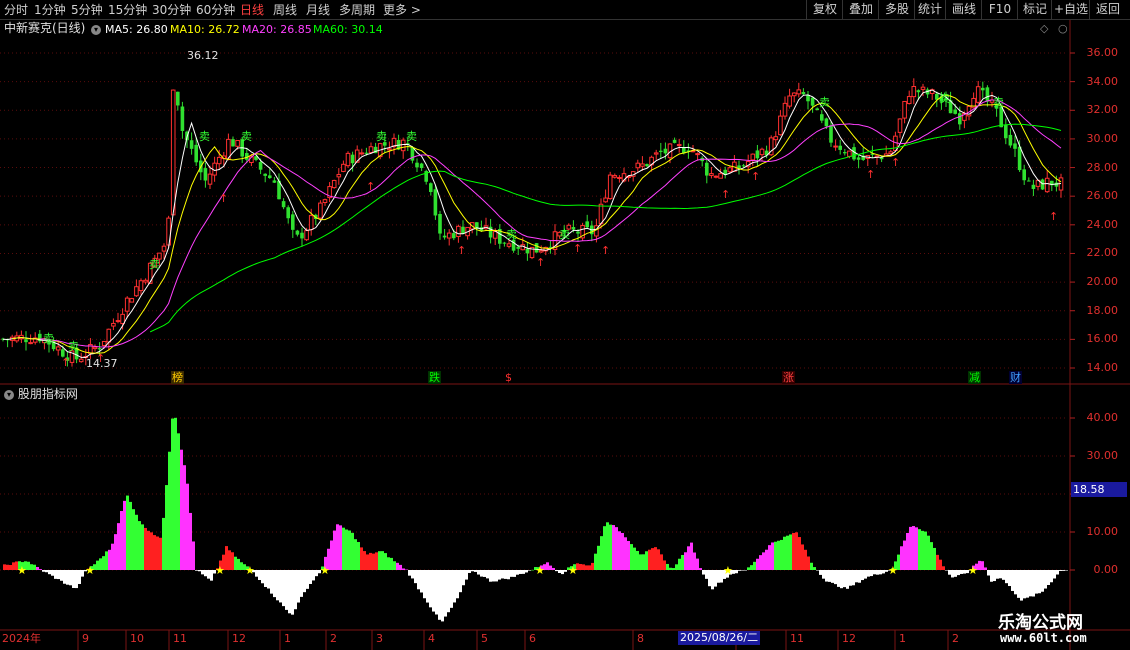 The image size is (1130, 650). Describe the element at coordinates (9, 394) in the screenshot. I see `indicator-settings-icon: ▾` at that location.